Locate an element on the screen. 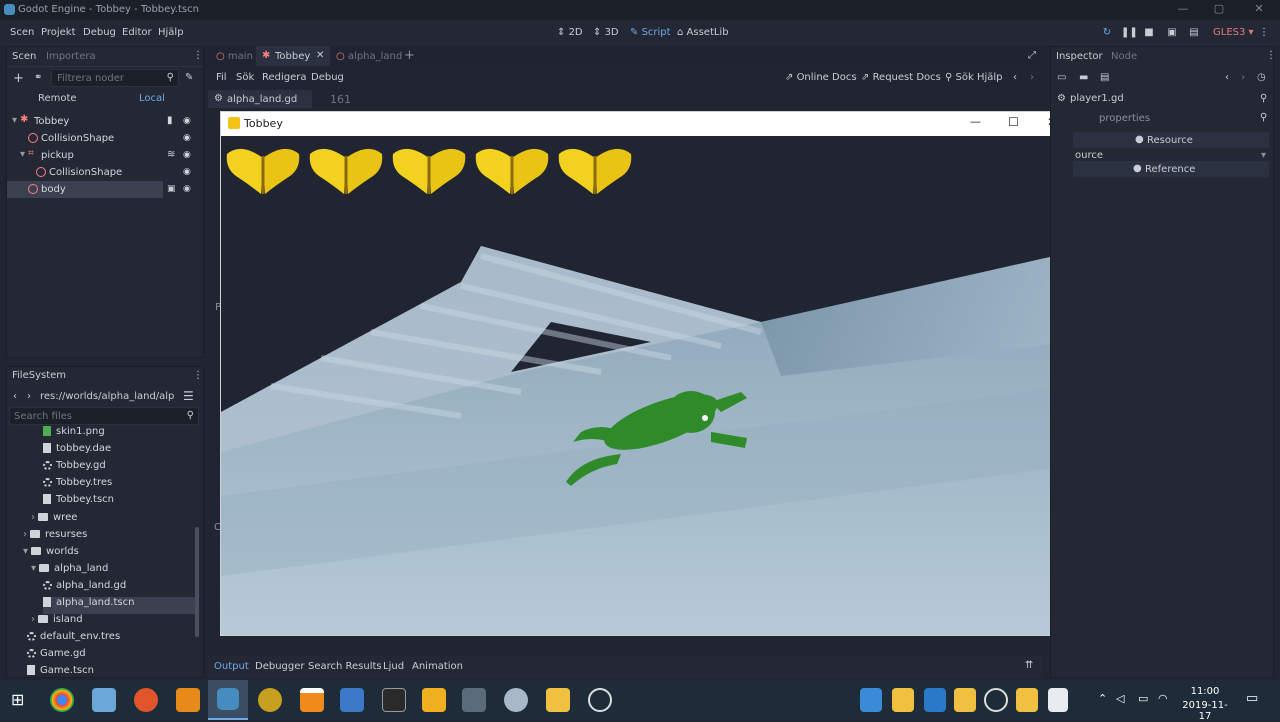 Image resolution: width=1280 pixels, height=722 pixels. open-folder-icon: ▬ is located at coordinates (1083, 77).